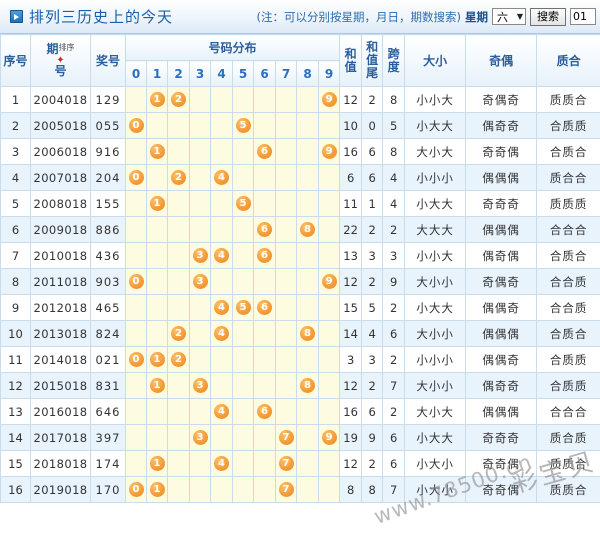  What do you see at coordinates (300, 125) in the screenshot?
I see `table-row: 2 2005018 055 0 5 10 0 5 小大大 偶奇奇 合质质` at bounding box center [300, 125].